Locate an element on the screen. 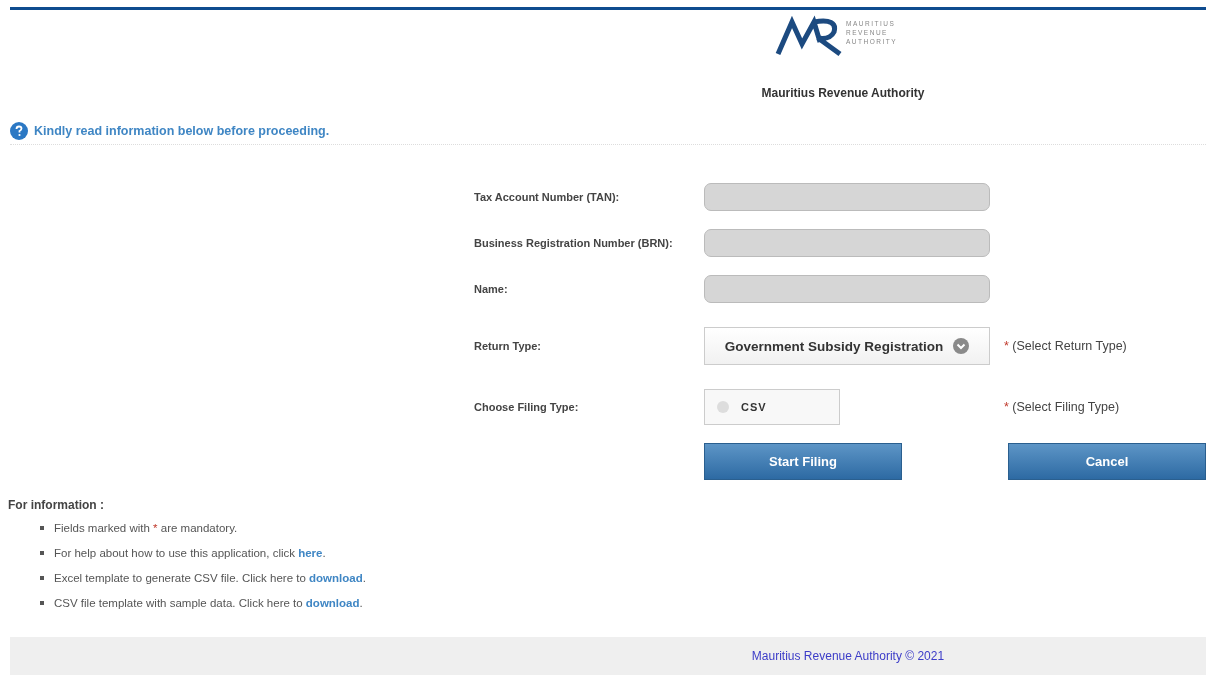 This screenshot has height=675, width=1206. field-label: Name: is located at coordinates (491, 289).